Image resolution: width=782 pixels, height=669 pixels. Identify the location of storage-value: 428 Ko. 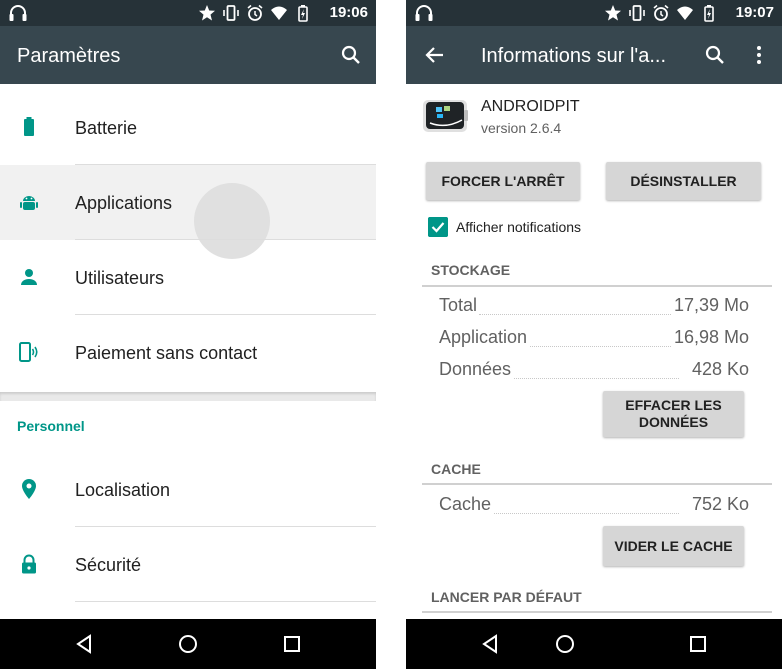
(719, 369).